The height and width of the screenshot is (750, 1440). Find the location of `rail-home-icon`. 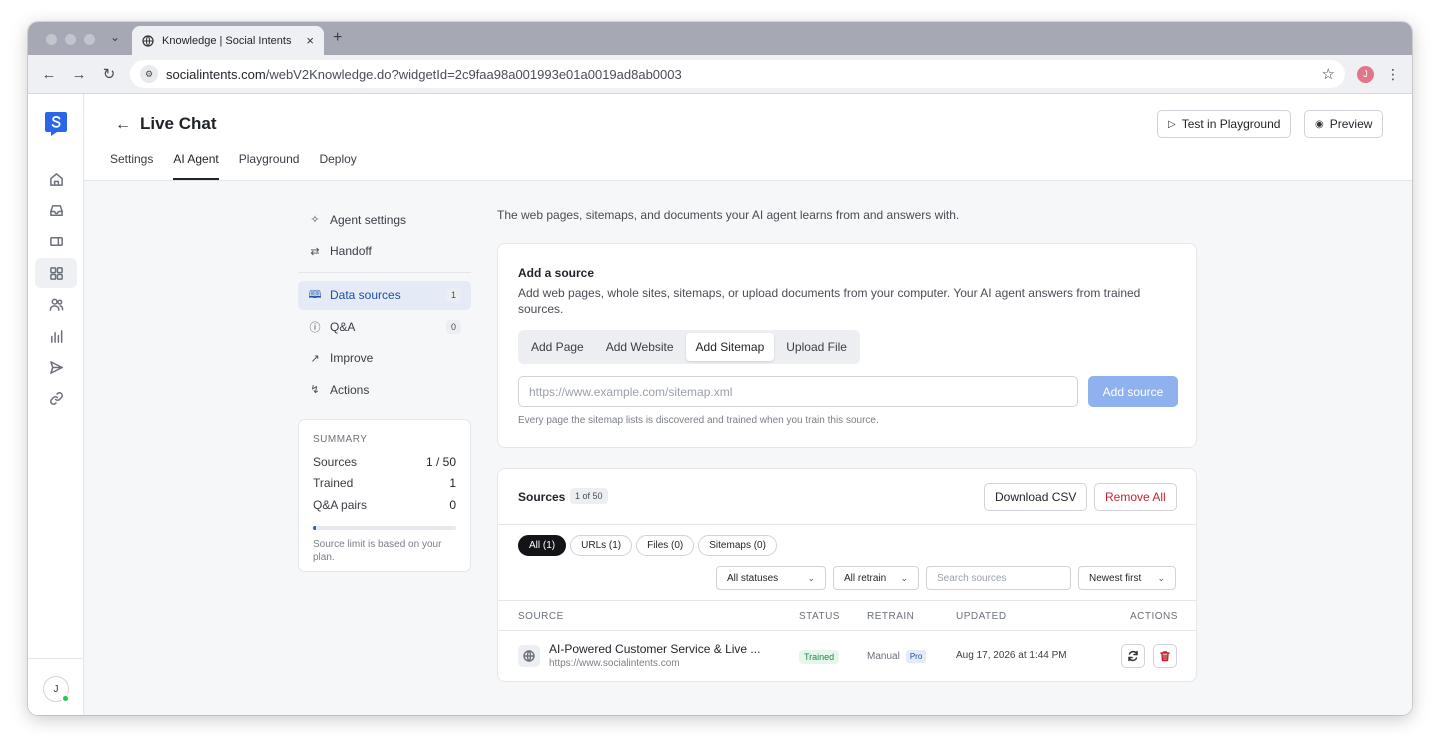

rail-home-icon is located at coordinates (56, 179).